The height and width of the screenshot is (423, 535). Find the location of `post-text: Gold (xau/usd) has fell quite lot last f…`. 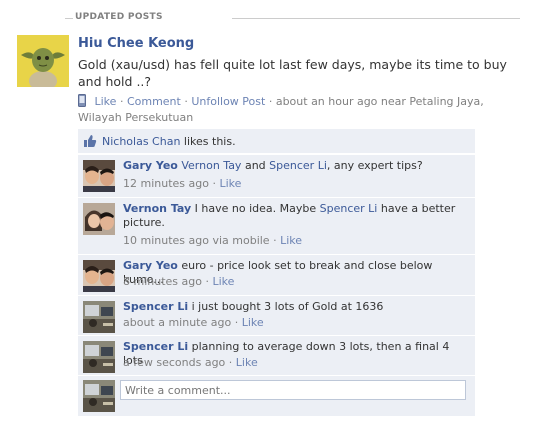

post-text: Gold (xau/usd) has fell quite lot last f… is located at coordinates (292, 73).